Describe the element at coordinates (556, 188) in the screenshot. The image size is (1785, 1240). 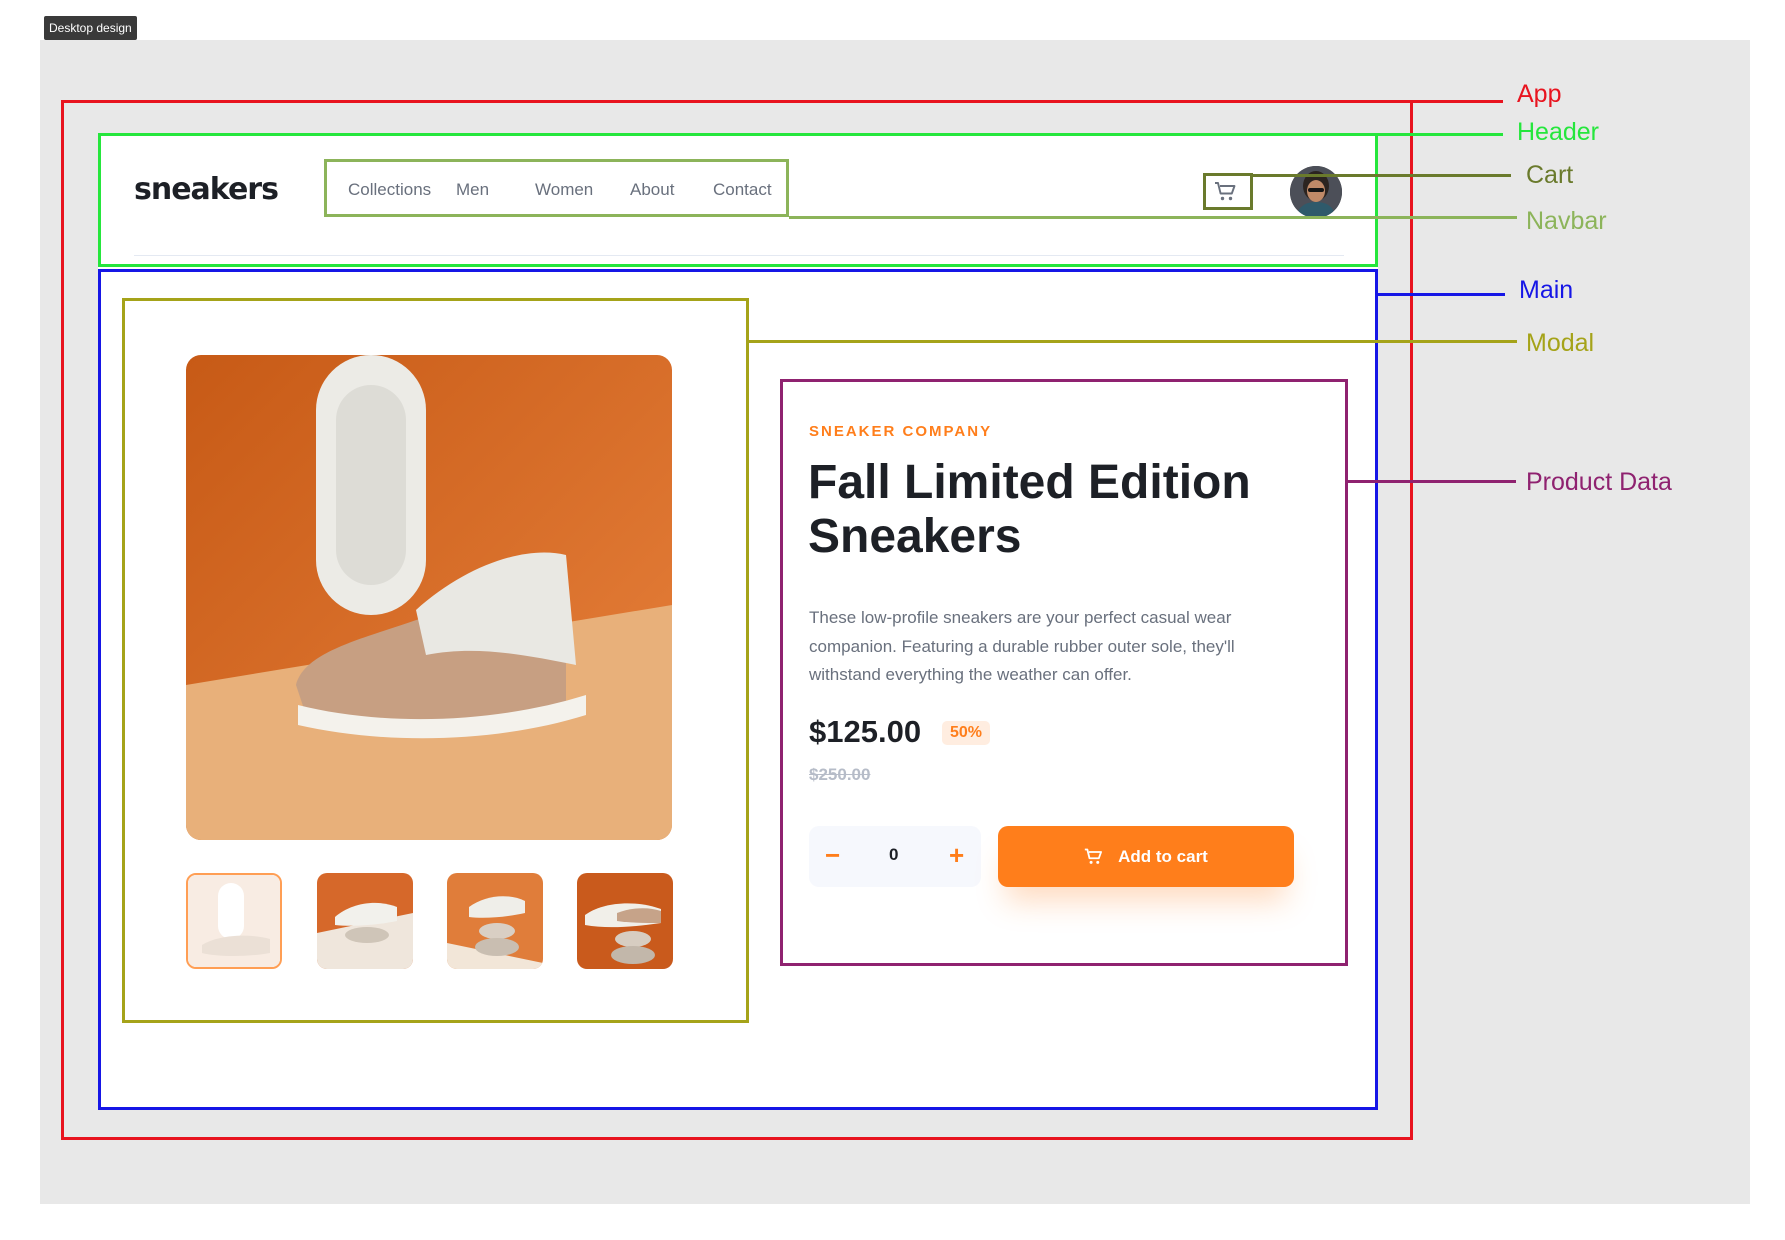
I see `annotation-box-navbar` at that location.